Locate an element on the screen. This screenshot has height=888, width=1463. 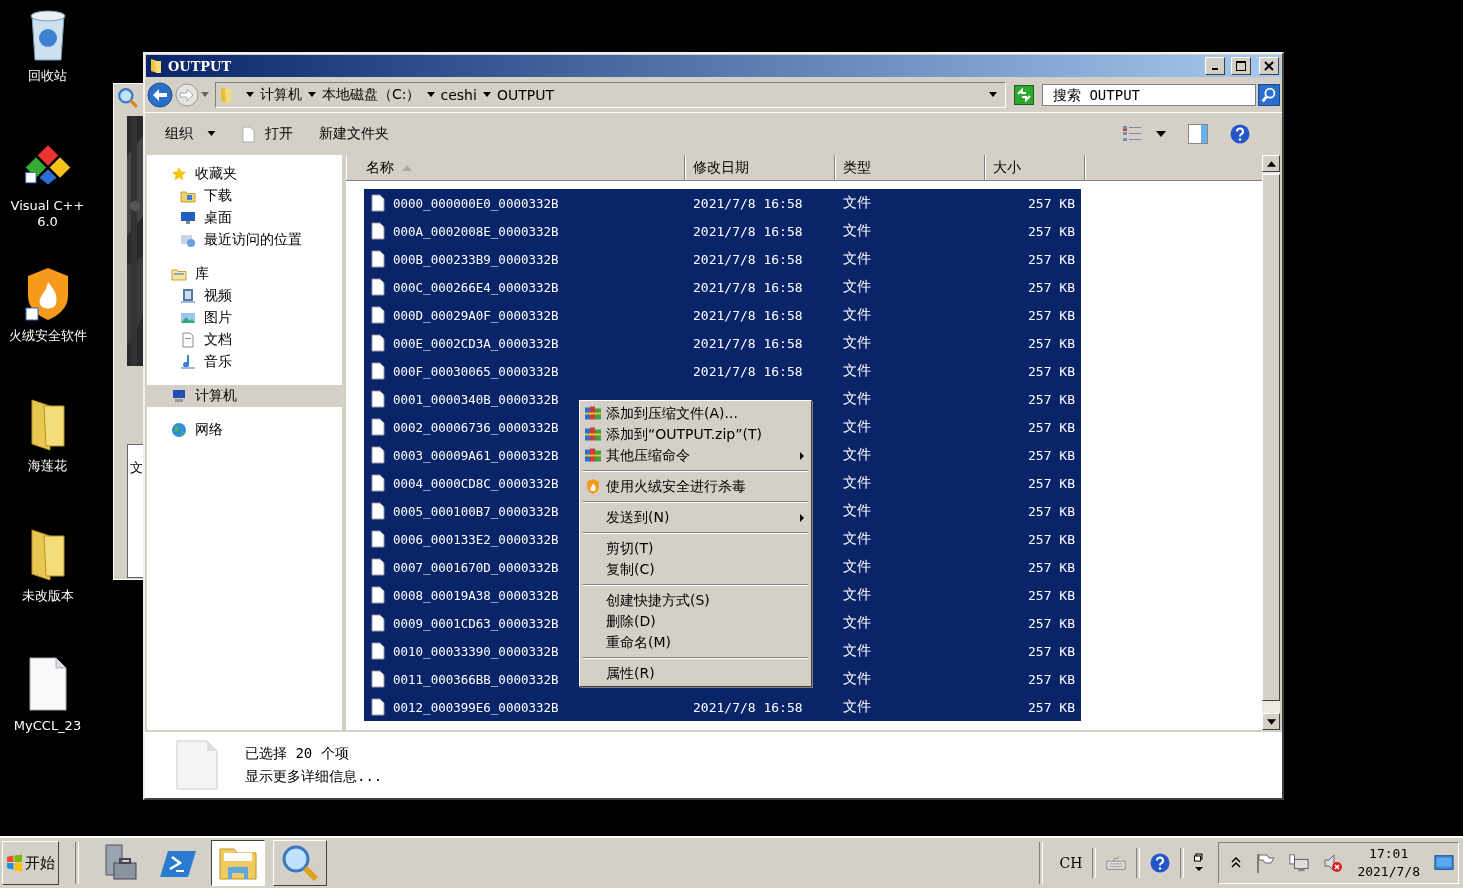
file-name: 000D_00029A0F_0000332B is located at coordinates (476, 315).